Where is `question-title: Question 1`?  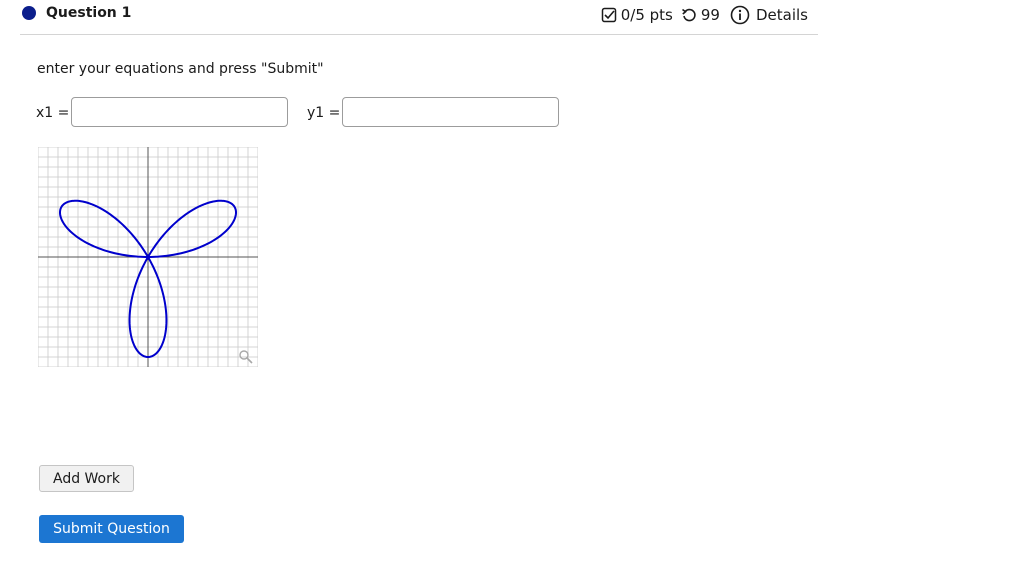
question-title: Question 1 is located at coordinates (89, 13).